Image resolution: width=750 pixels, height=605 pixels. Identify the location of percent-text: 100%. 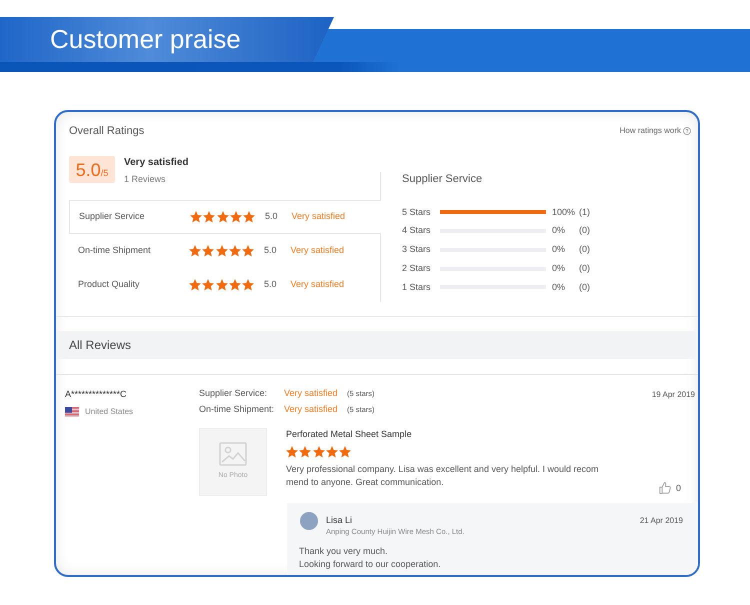
(564, 212).